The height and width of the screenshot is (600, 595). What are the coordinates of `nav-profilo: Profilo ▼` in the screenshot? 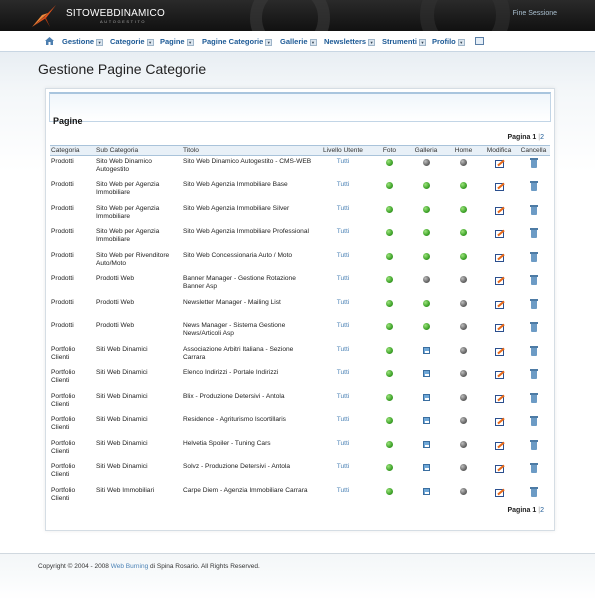 It's located at (448, 41).